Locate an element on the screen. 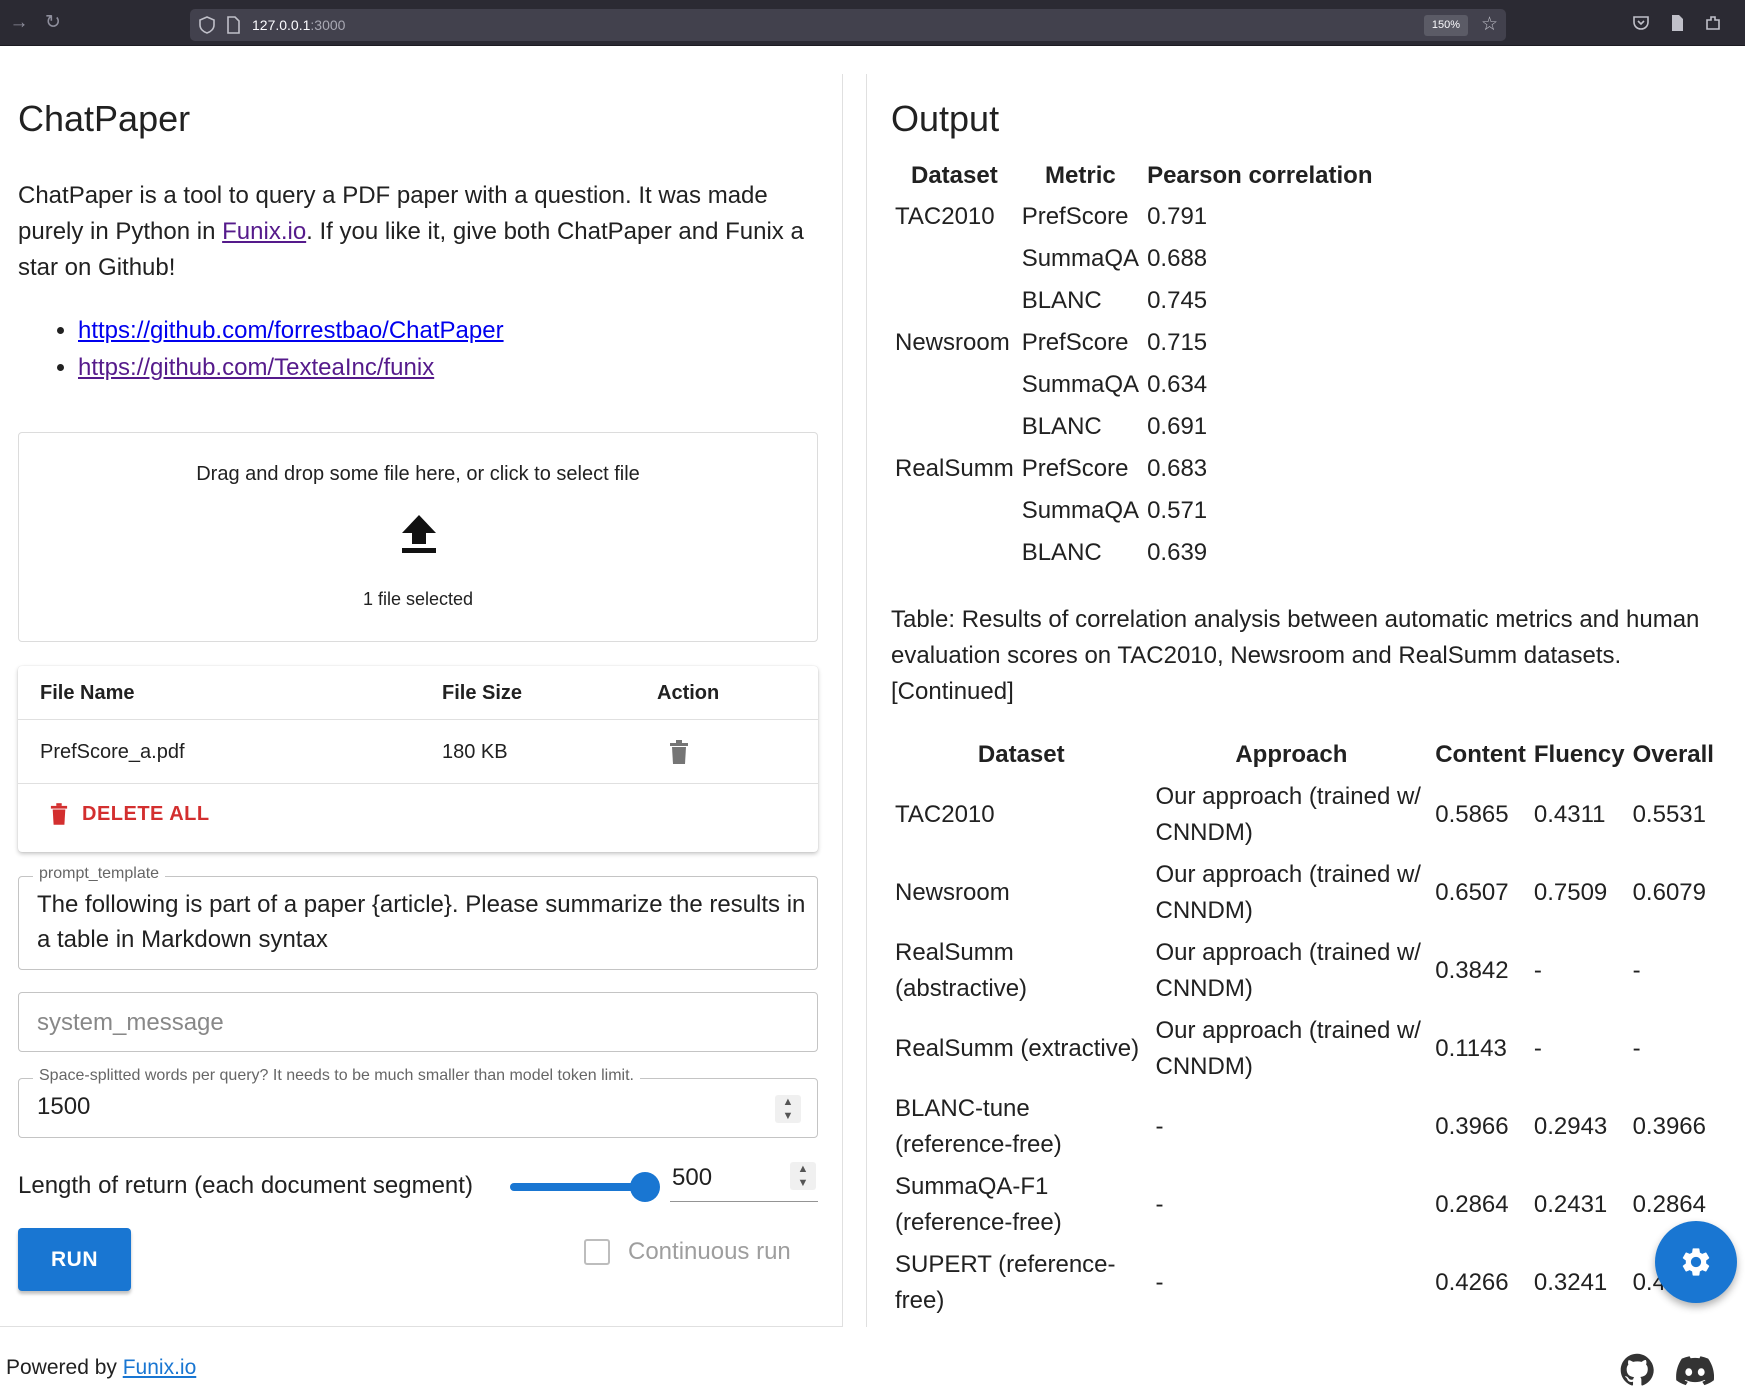 The width and height of the screenshot is (1745, 1397). dataset-cell: RealSumm is located at coordinates (954, 468).